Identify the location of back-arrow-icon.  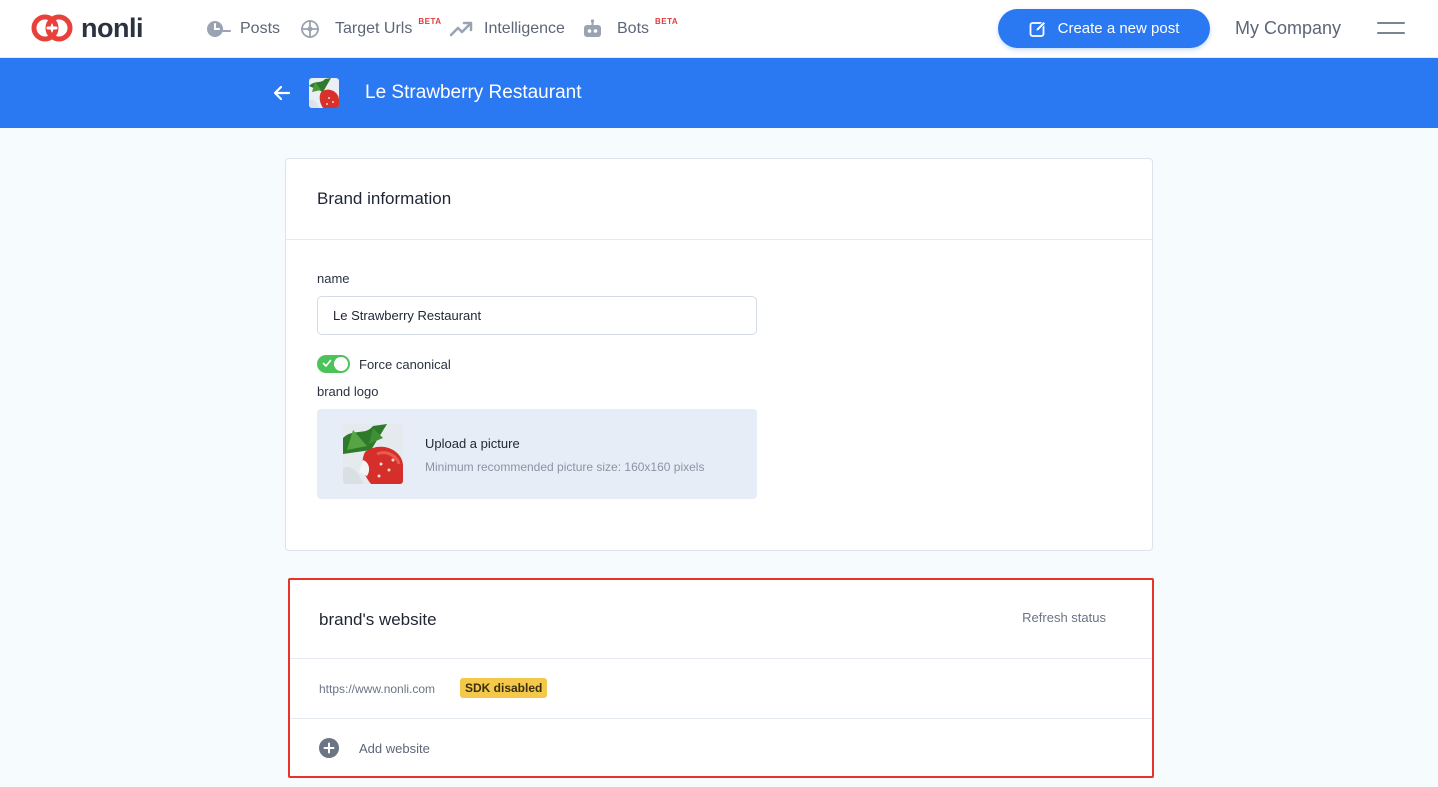
(282, 93).